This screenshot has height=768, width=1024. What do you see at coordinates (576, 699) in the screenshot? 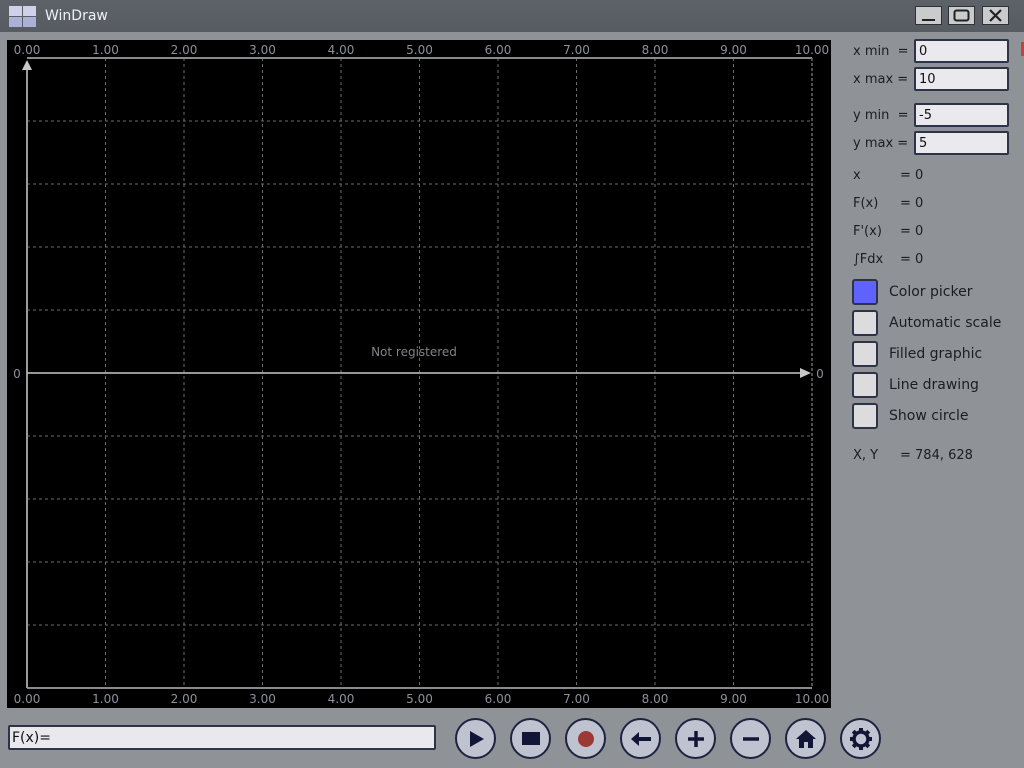
I see `x-tick-label-bottom: 7.00` at bounding box center [576, 699].